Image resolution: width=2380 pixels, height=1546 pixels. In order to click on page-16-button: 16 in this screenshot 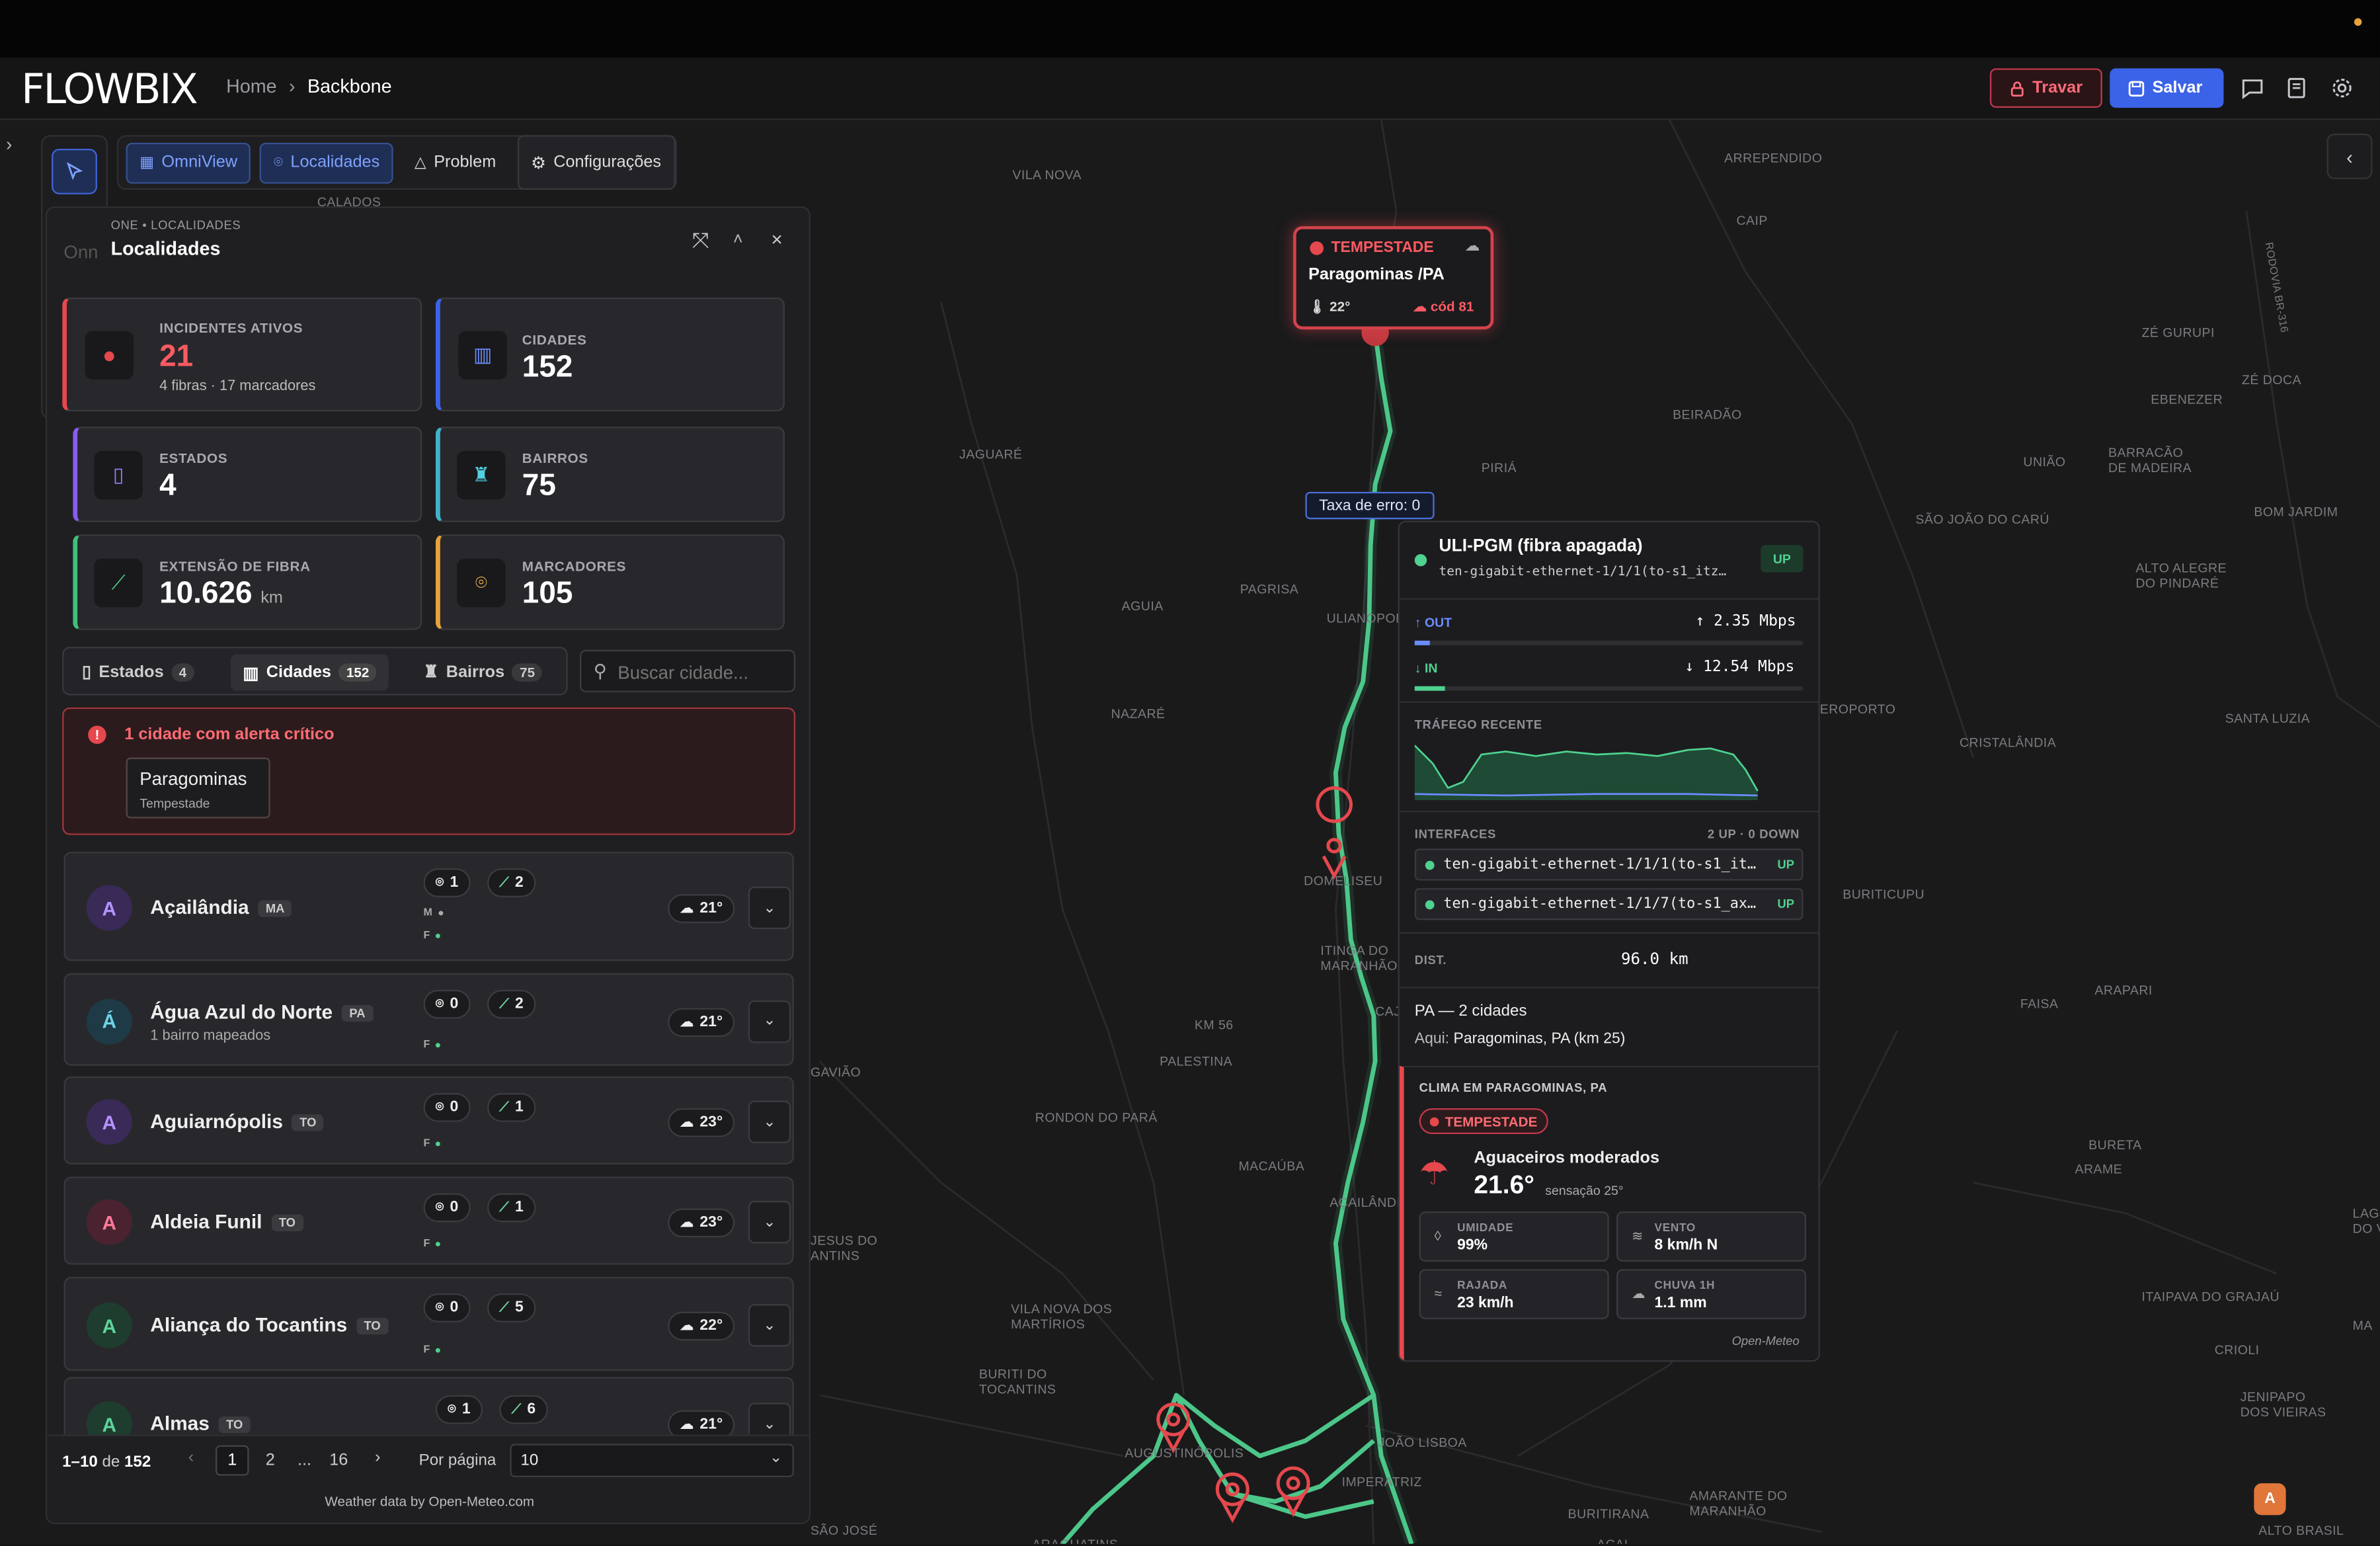, I will do `click(338, 1460)`.